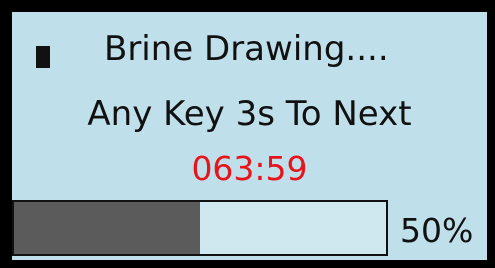 Image resolution: width=495 pixels, height=268 pixels. I want to click on square-indicator-icon, so click(43, 57).